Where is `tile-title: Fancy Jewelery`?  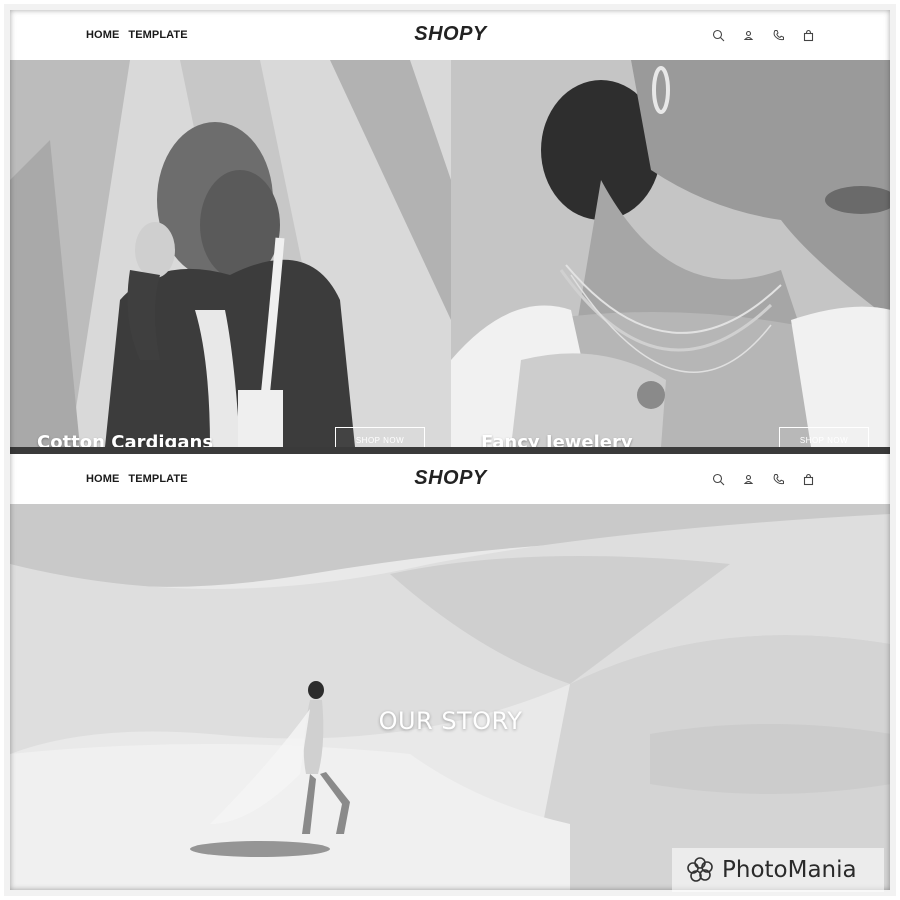 tile-title: Fancy Jewelery is located at coordinates (557, 439).